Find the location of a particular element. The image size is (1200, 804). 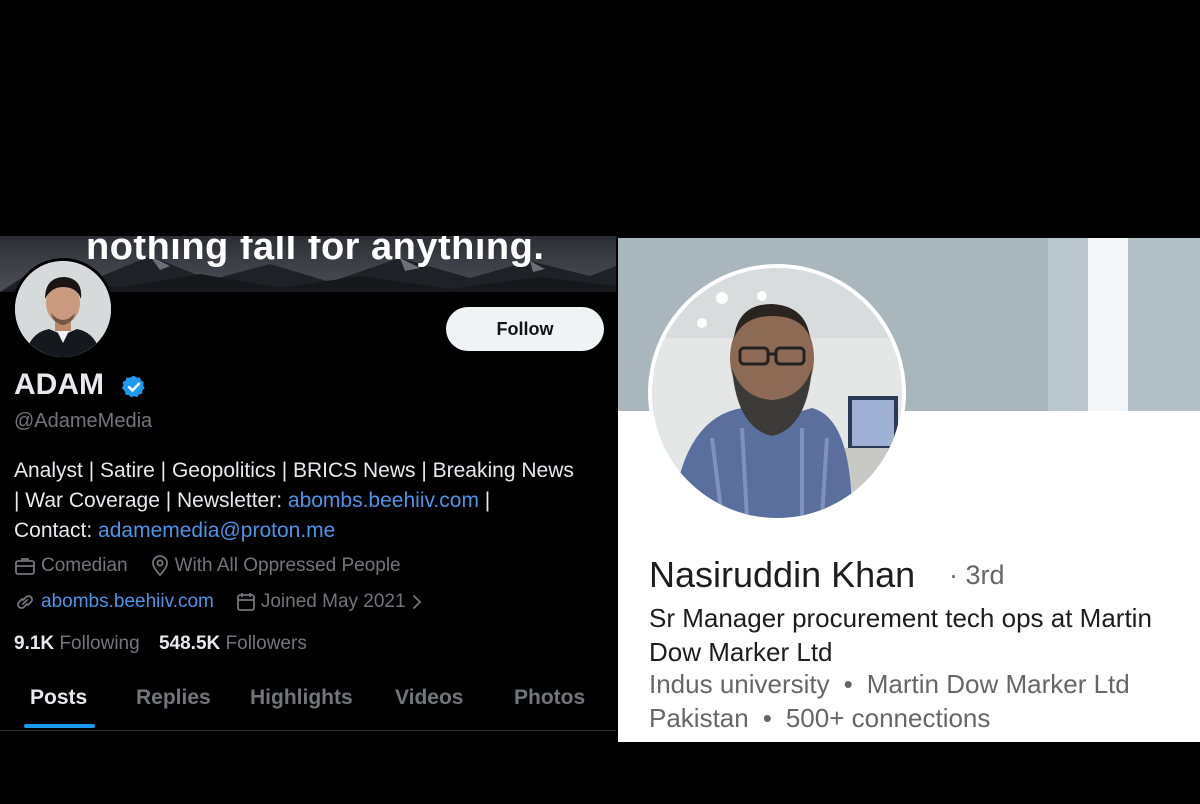

followers-count: 548.5K is located at coordinates (189, 643).